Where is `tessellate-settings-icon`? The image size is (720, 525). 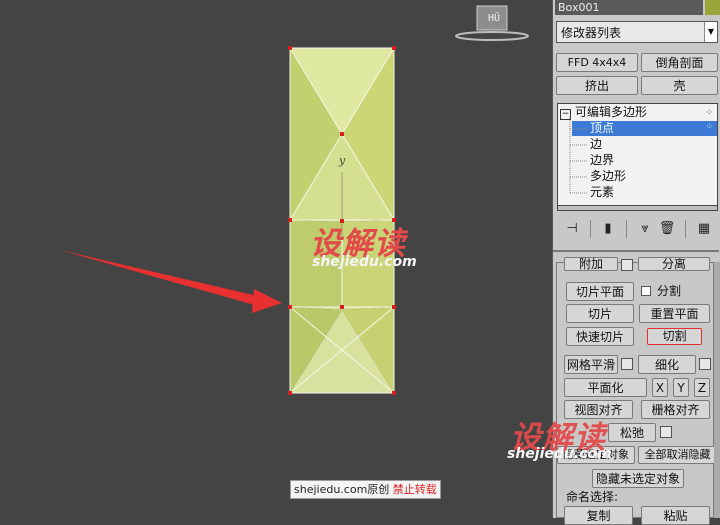 tessellate-settings-icon is located at coordinates (705, 364).